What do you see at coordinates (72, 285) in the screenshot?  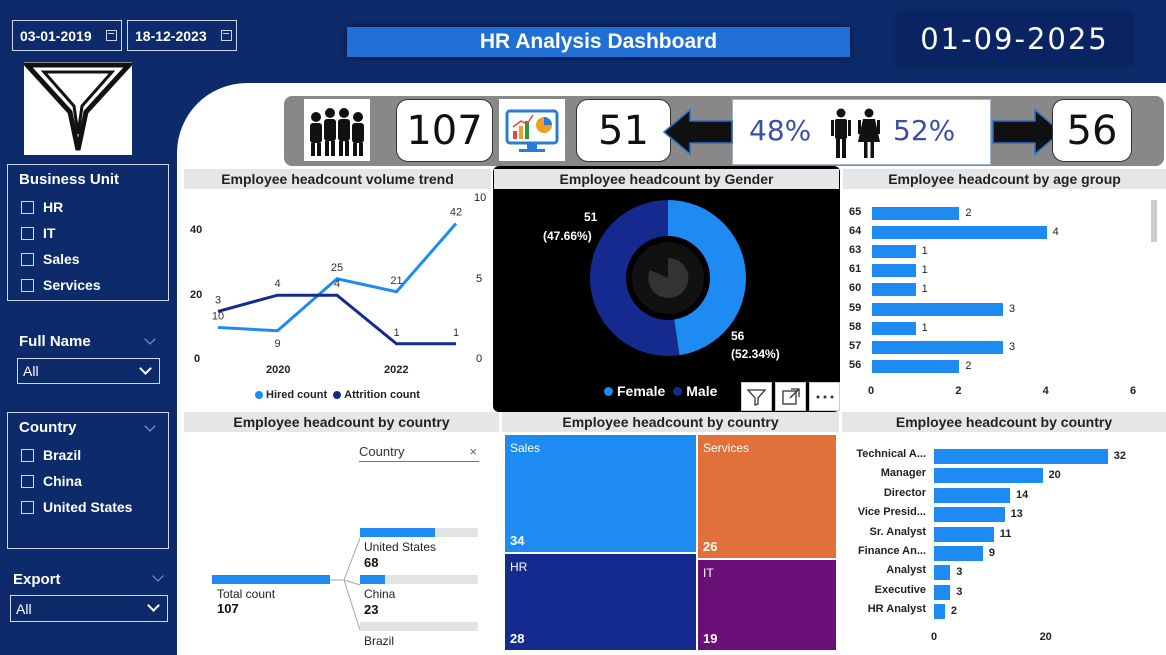 I see `slicer-item-label: Services` at bounding box center [72, 285].